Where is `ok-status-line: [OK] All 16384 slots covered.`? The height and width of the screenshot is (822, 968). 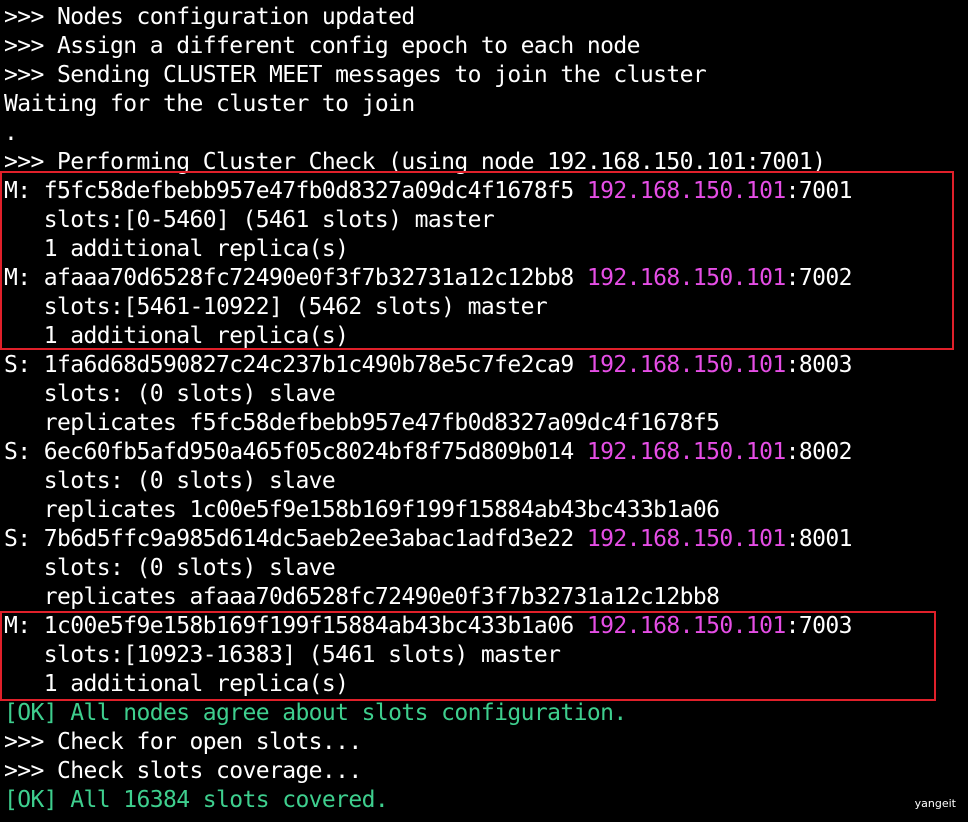
ok-status-line: [OK] All 16384 slots covered. is located at coordinates (196, 800).